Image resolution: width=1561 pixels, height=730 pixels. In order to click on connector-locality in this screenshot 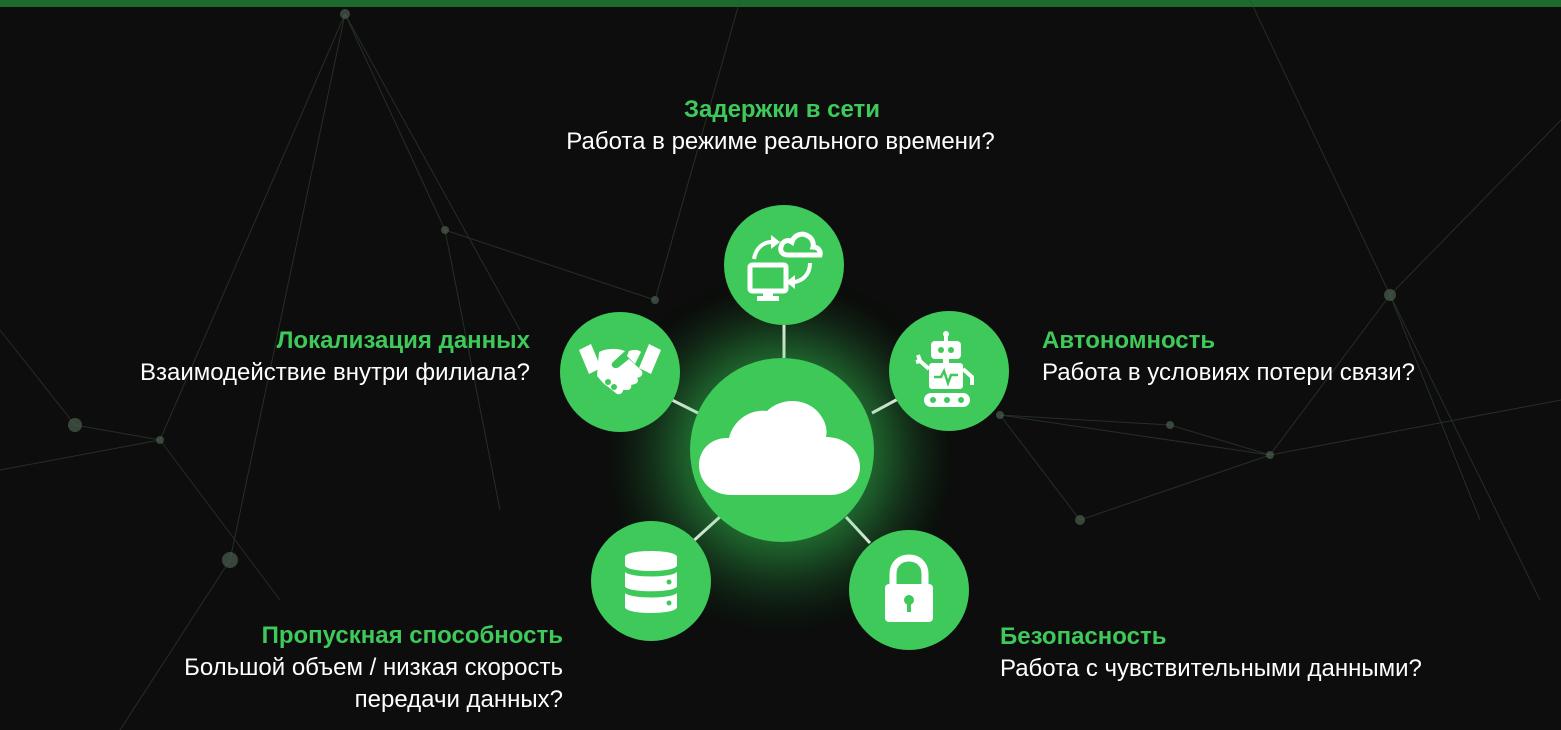, I will do `click(686, 407)`.